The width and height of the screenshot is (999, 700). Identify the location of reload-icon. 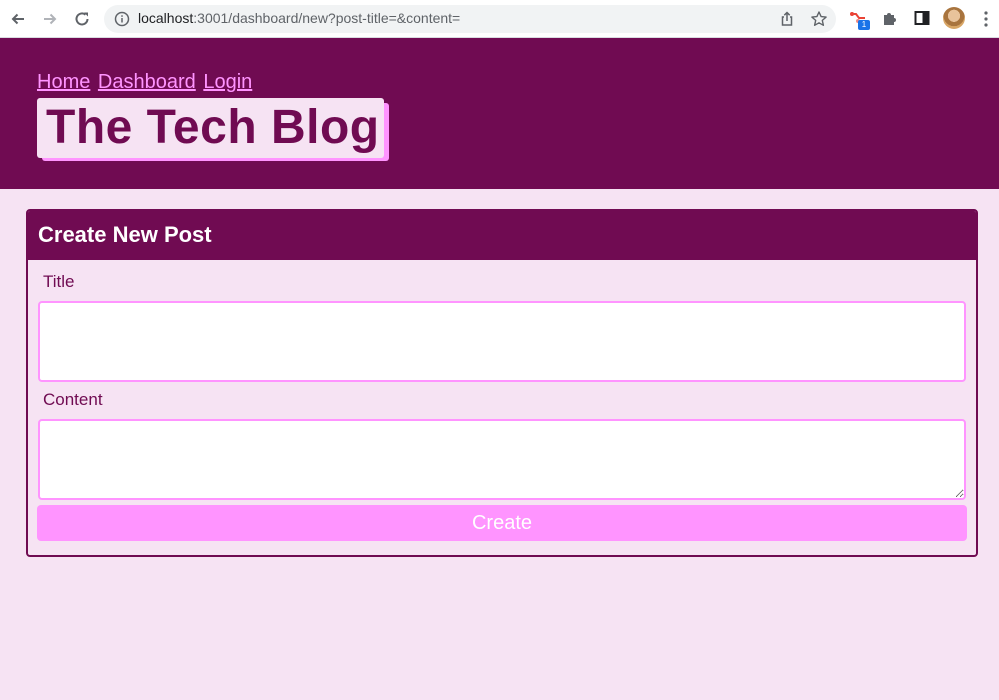
(82, 19).